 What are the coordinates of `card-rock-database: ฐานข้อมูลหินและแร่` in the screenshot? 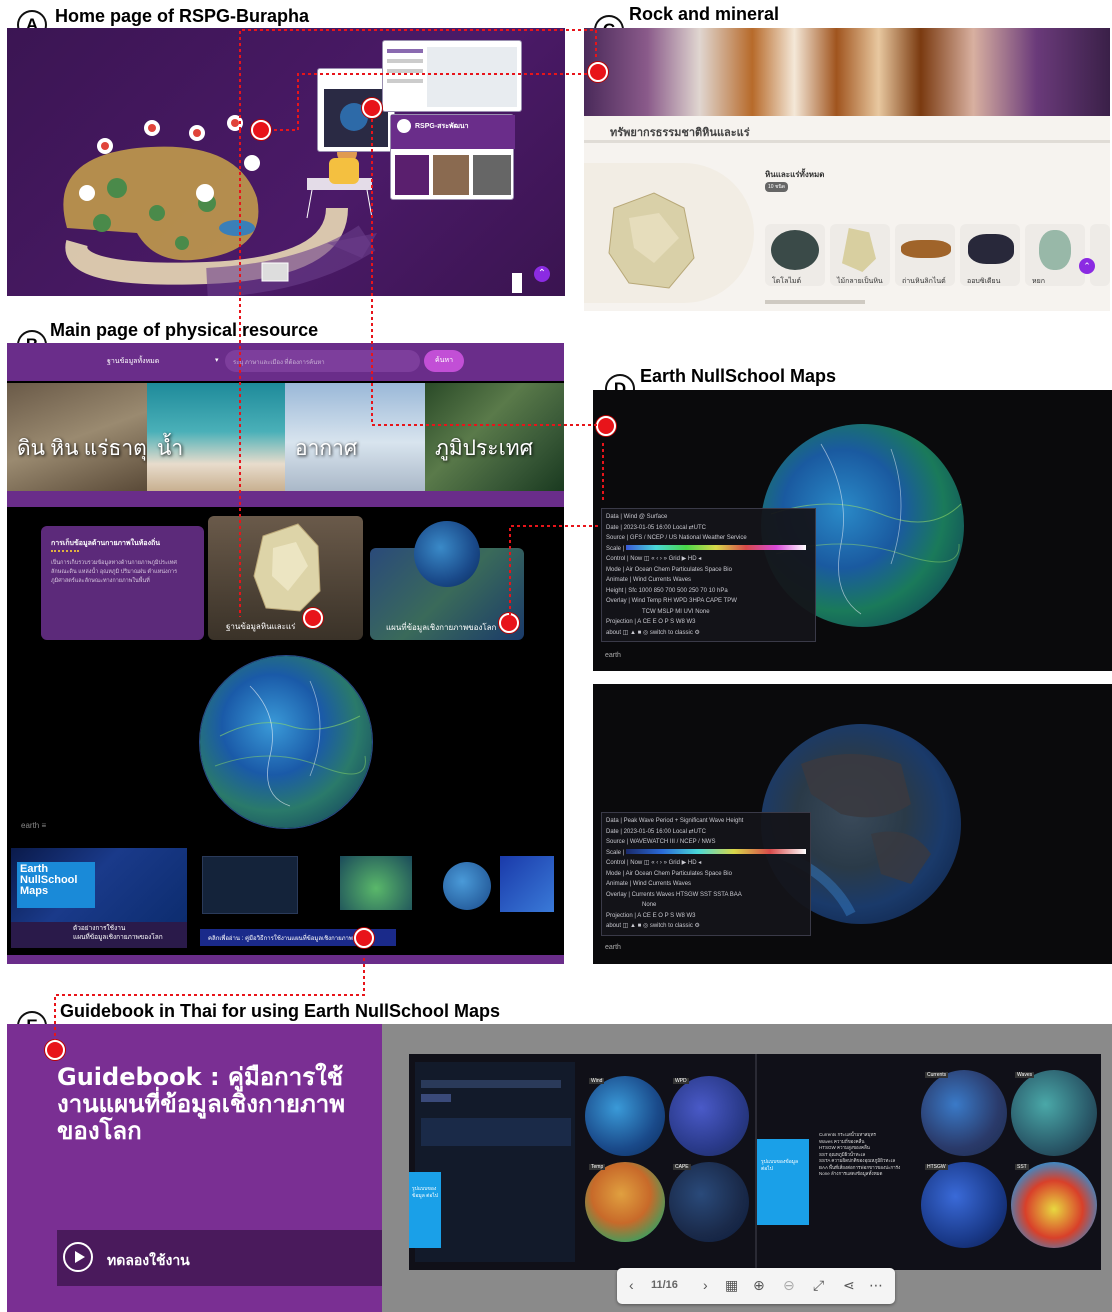 It's located at (285, 578).